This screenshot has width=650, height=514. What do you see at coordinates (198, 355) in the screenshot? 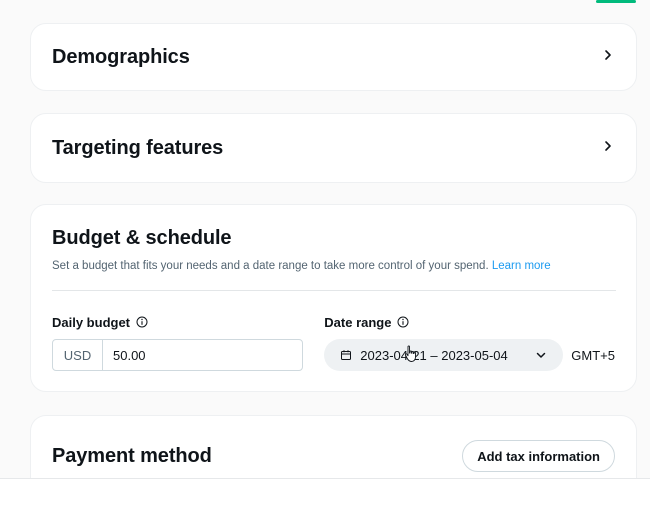
I see `daily-budget-input` at bounding box center [198, 355].